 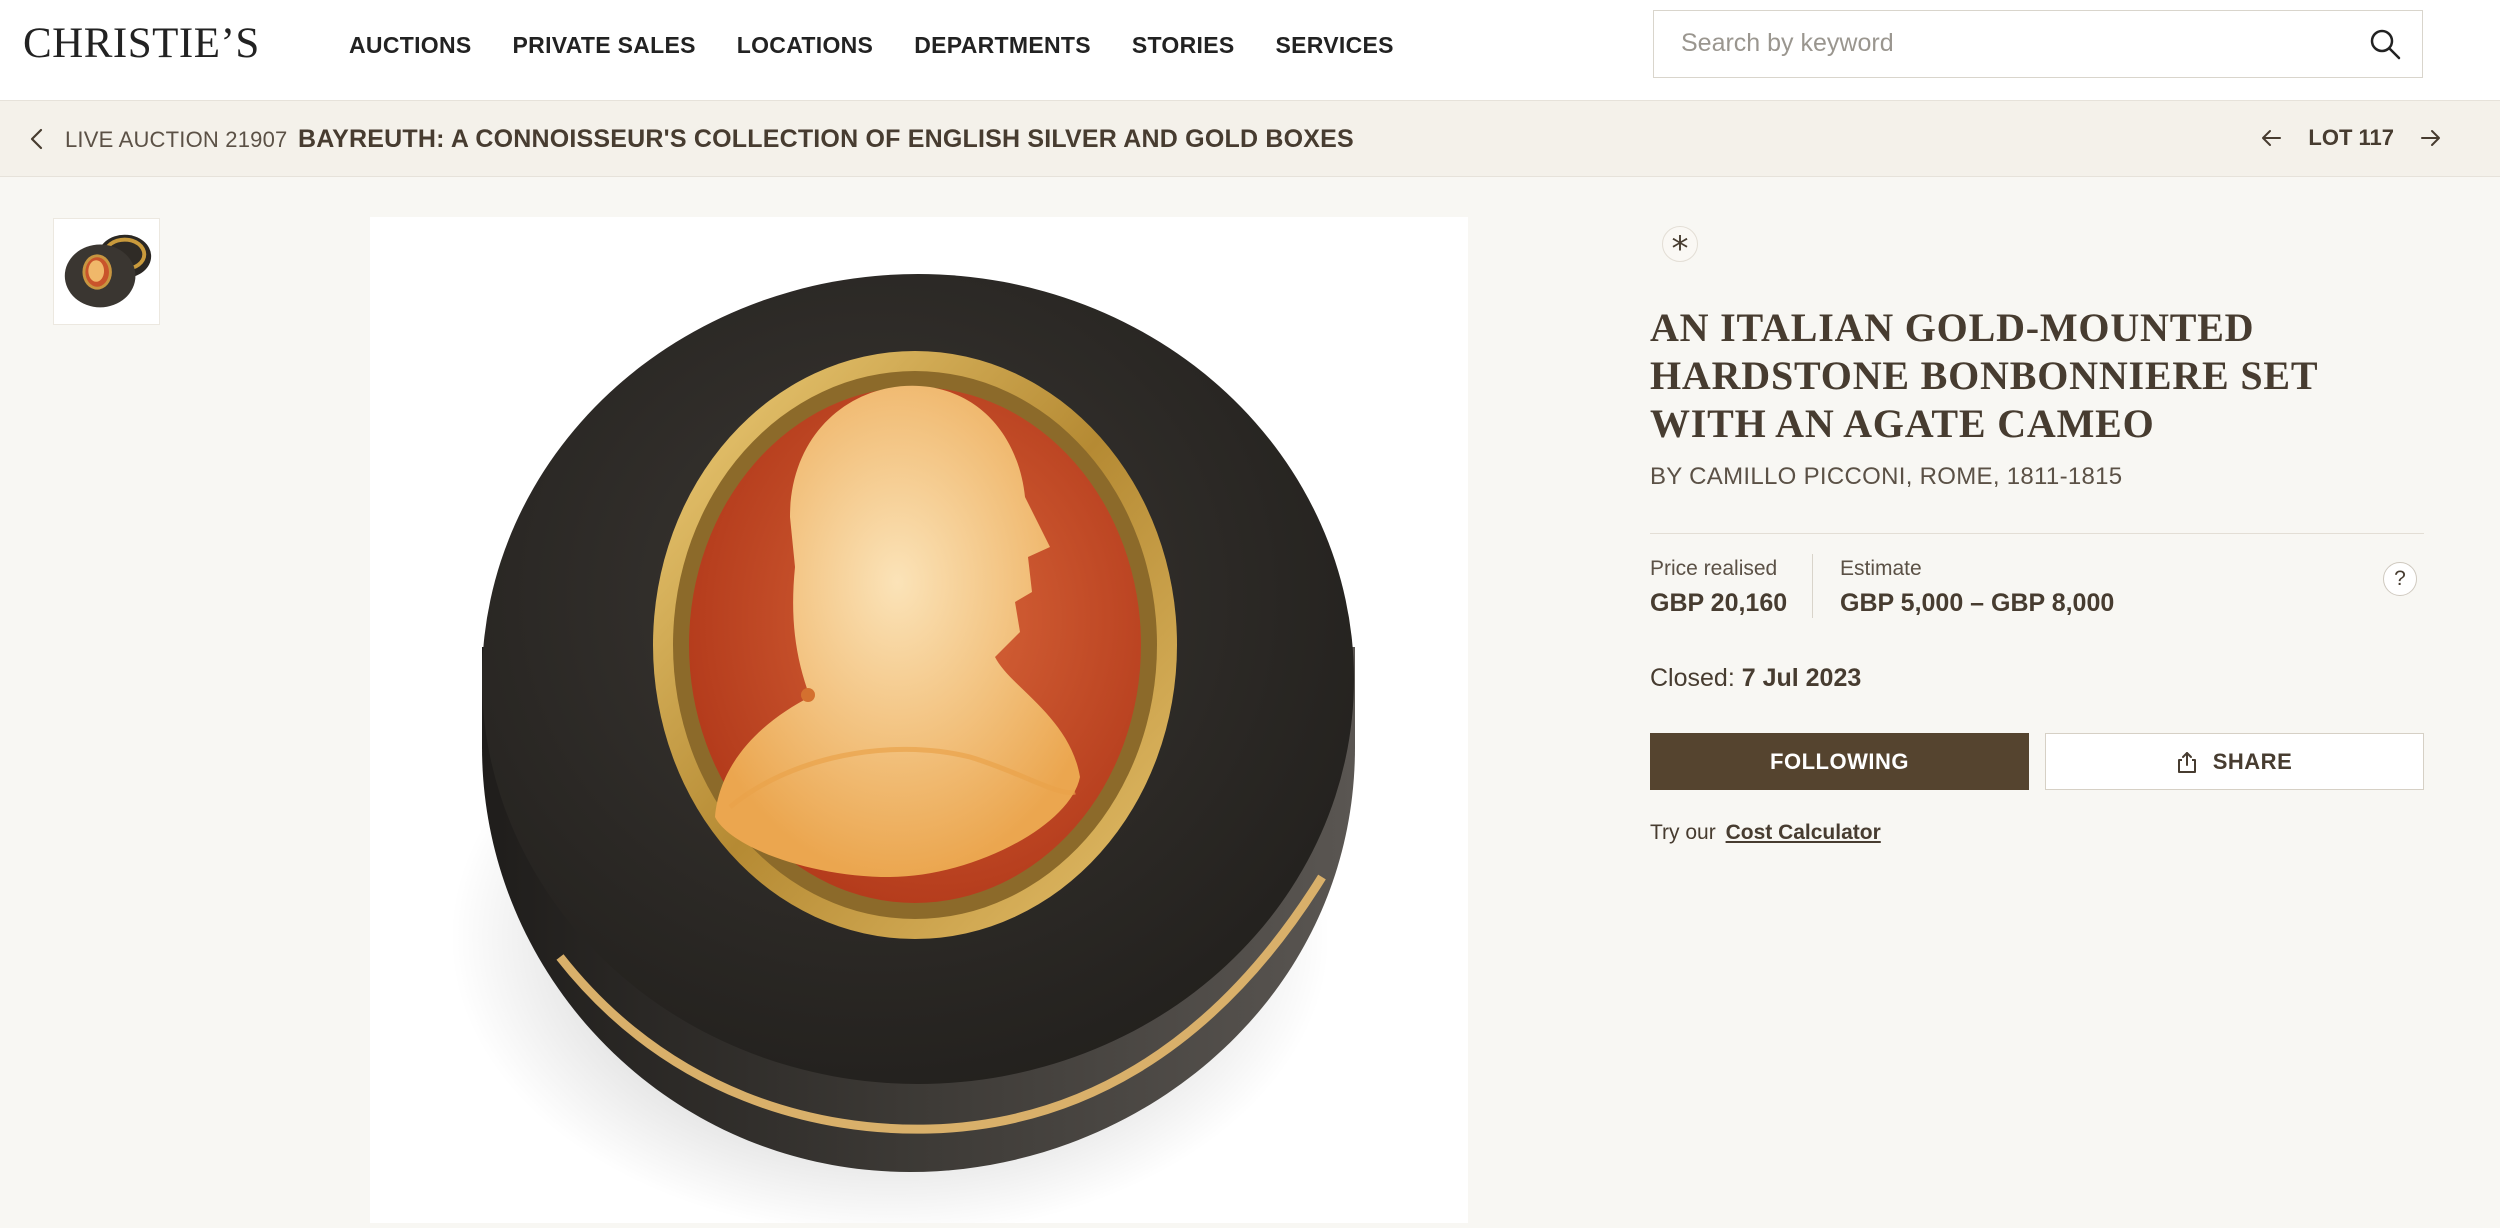 What do you see at coordinates (1812, 586) in the screenshot?
I see `price-separator` at bounding box center [1812, 586].